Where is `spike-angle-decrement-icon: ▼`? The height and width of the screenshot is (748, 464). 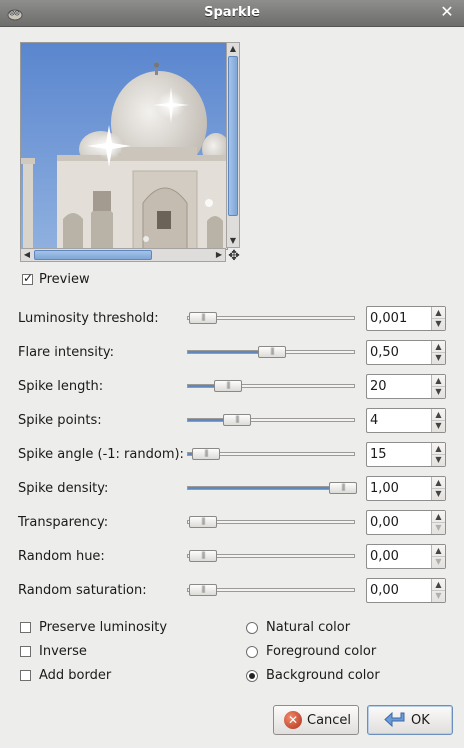 spike-angle-decrement-icon: ▼ is located at coordinates (438, 459).